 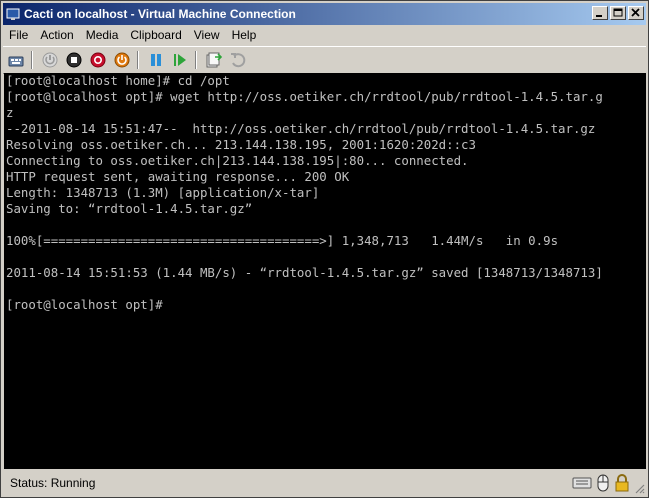 I want to click on snapshot-icon, so click(x=214, y=60).